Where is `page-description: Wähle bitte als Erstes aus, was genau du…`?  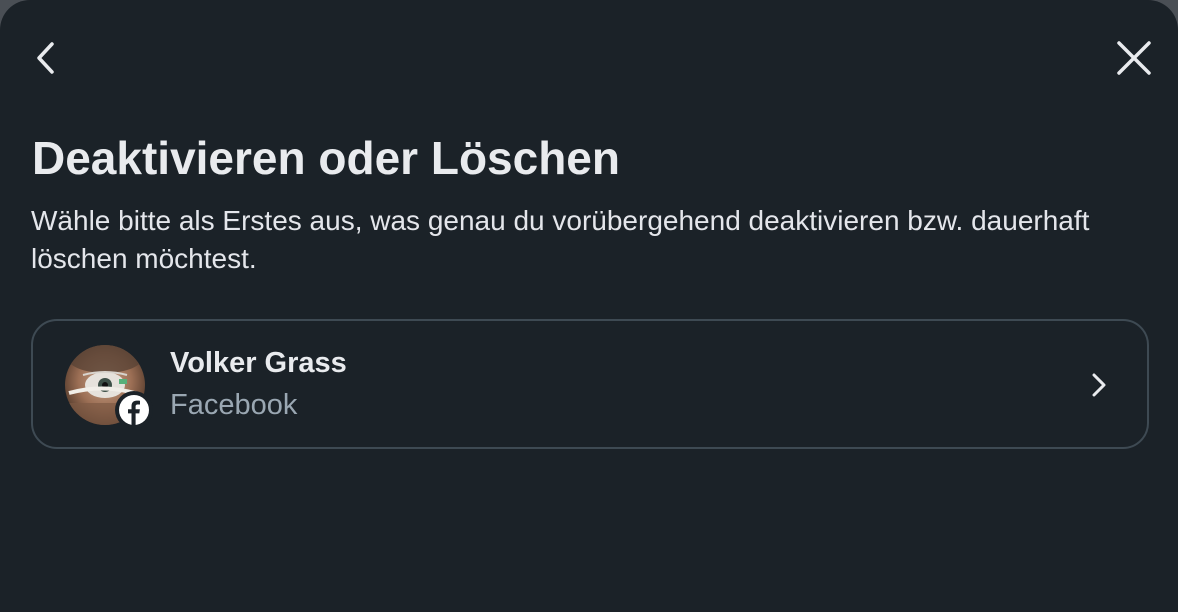
page-description: Wähle bitte als Erstes aus, was genau du… is located at coordinates (560, 239).